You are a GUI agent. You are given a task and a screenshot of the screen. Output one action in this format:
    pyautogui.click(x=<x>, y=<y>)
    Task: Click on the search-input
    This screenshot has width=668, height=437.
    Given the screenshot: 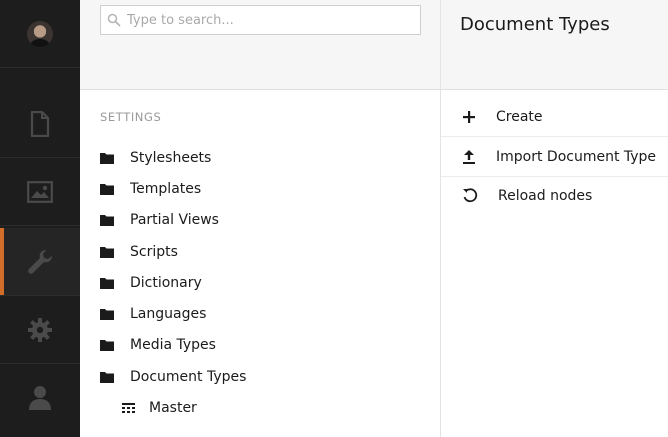 What is the action you would take?
    pyautogui.click(x=267, y=20)
    